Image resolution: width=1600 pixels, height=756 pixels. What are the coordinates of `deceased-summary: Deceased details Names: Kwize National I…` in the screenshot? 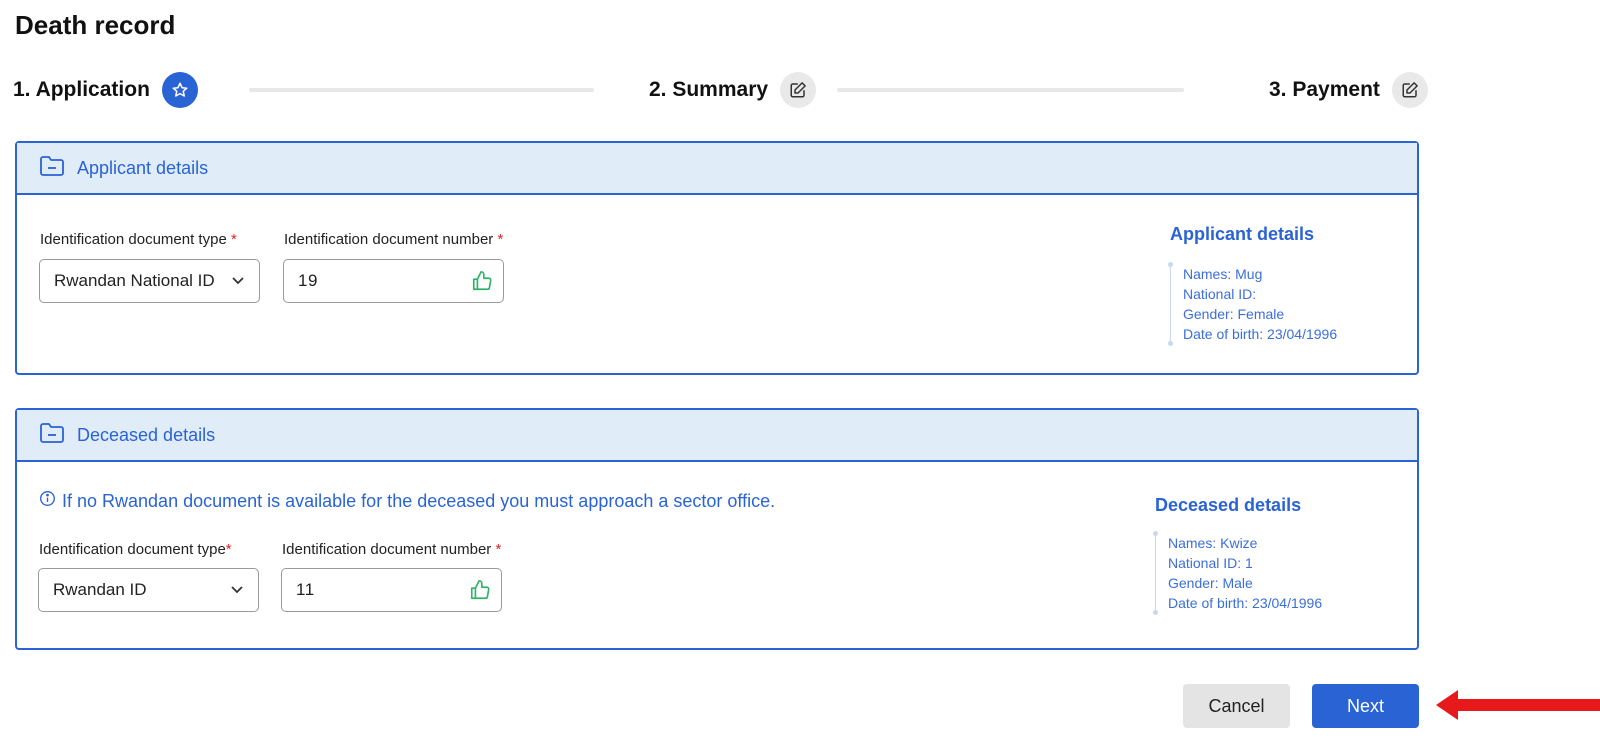 It's located at (1237, 555).